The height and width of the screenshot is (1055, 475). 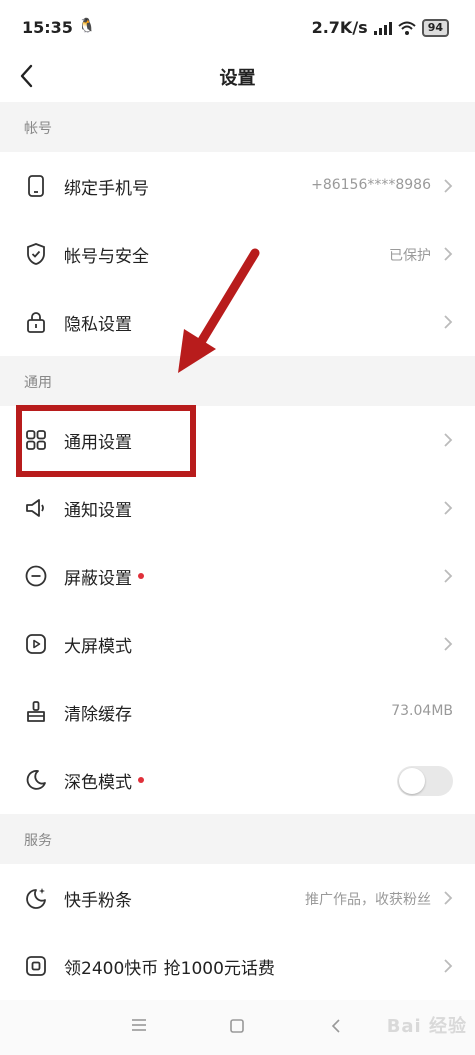 I want to click on menu-icon, so click(x=139, y=1025).